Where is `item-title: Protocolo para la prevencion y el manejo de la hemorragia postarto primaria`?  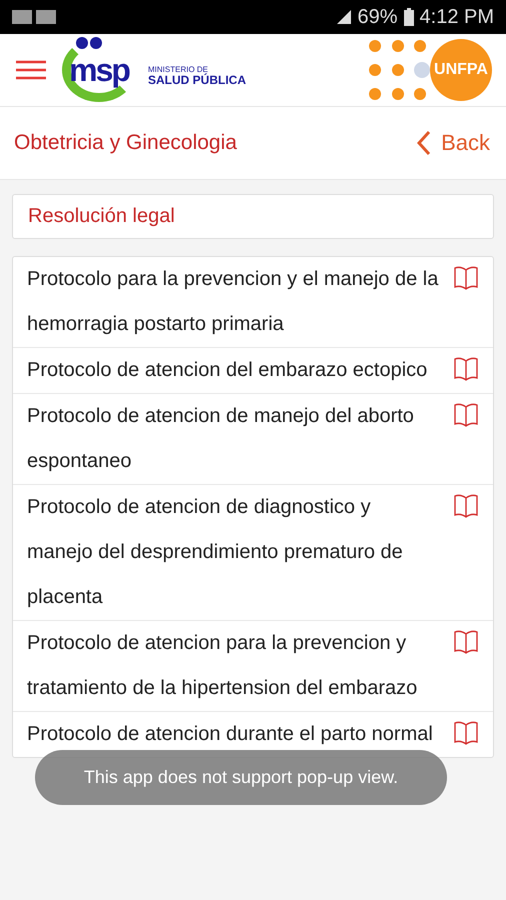
item-title: Protocolo para la prevencion y el manejo de la hemorragia postarto primaria is located at coordinates (233, 302).